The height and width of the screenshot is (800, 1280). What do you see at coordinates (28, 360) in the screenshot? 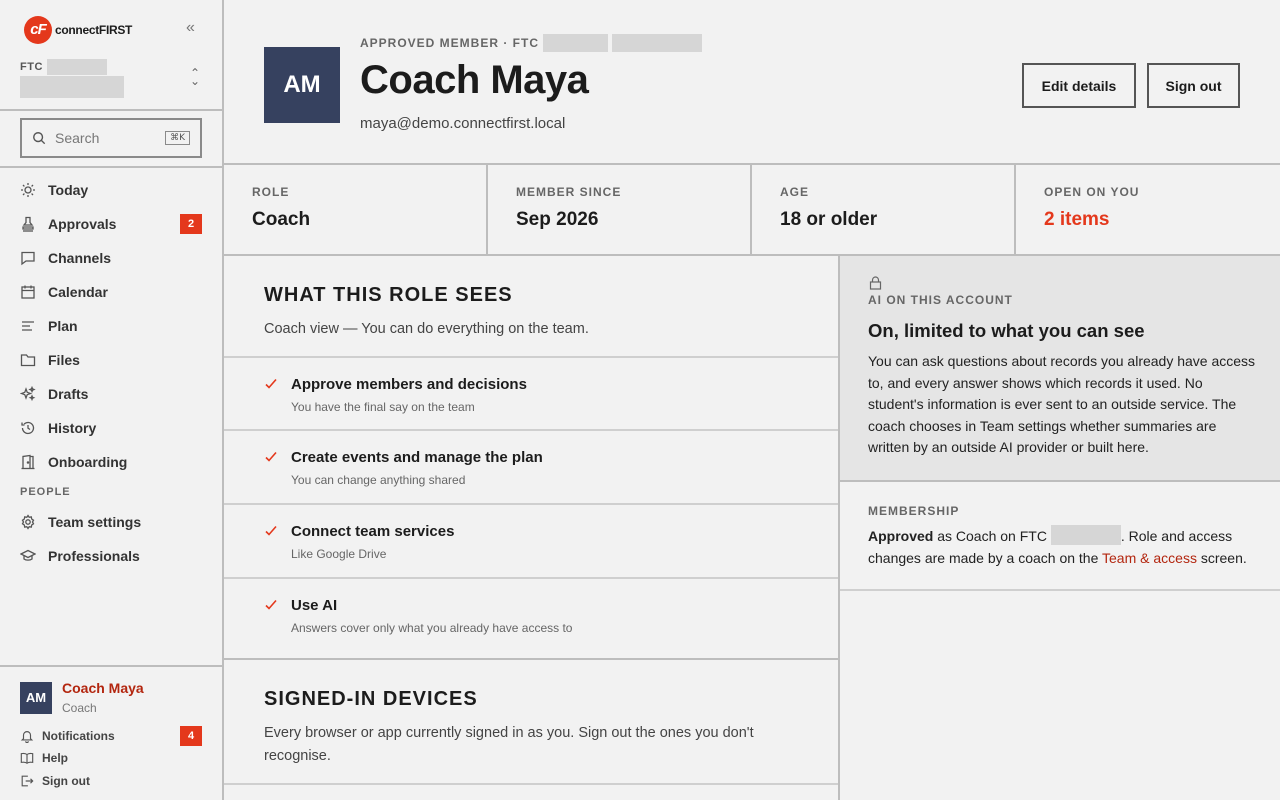
I see `folder-icon` at bounding box center [28, 360].